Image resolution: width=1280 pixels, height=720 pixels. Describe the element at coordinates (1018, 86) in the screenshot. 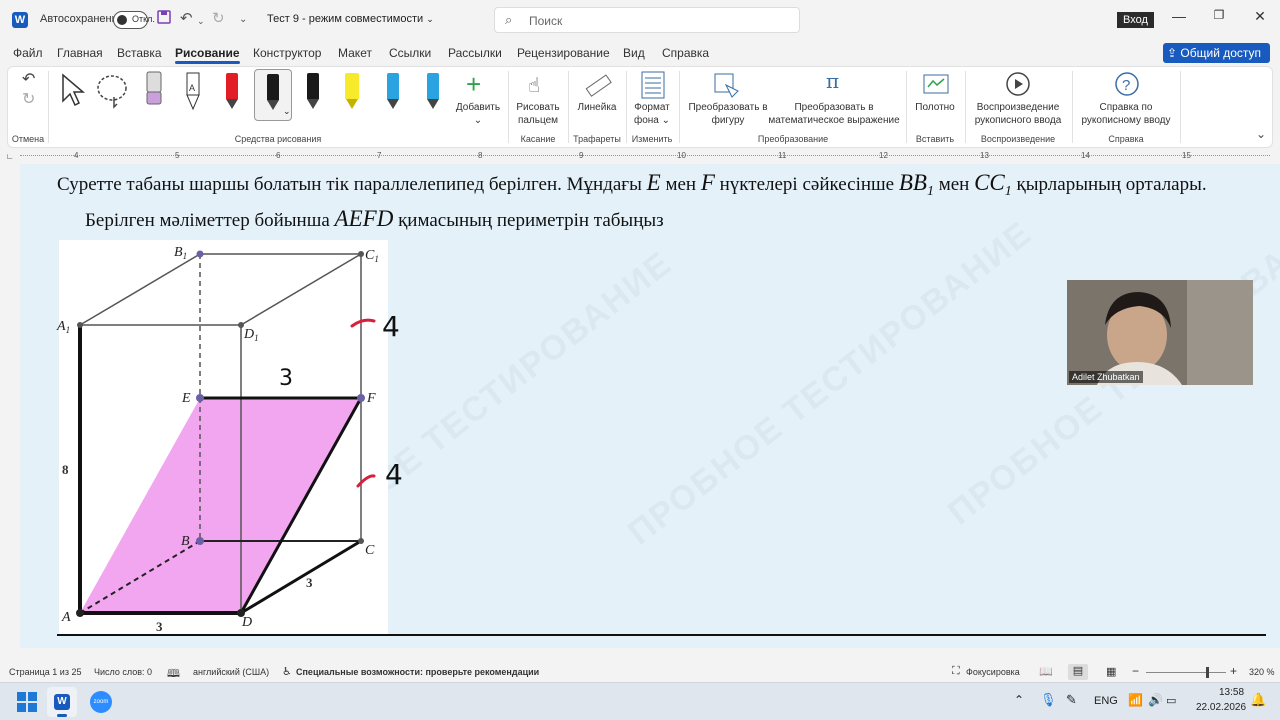

I see `ink-replay-icon` at that location.